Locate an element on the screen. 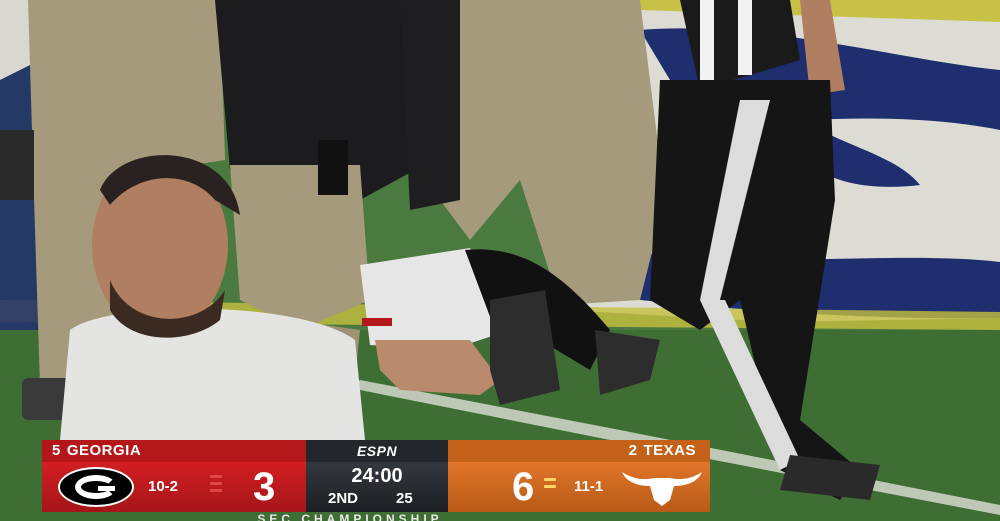 This screenshot has width=1000, height=521. away-team-rank: 2 is located at coordinates (633, 450).